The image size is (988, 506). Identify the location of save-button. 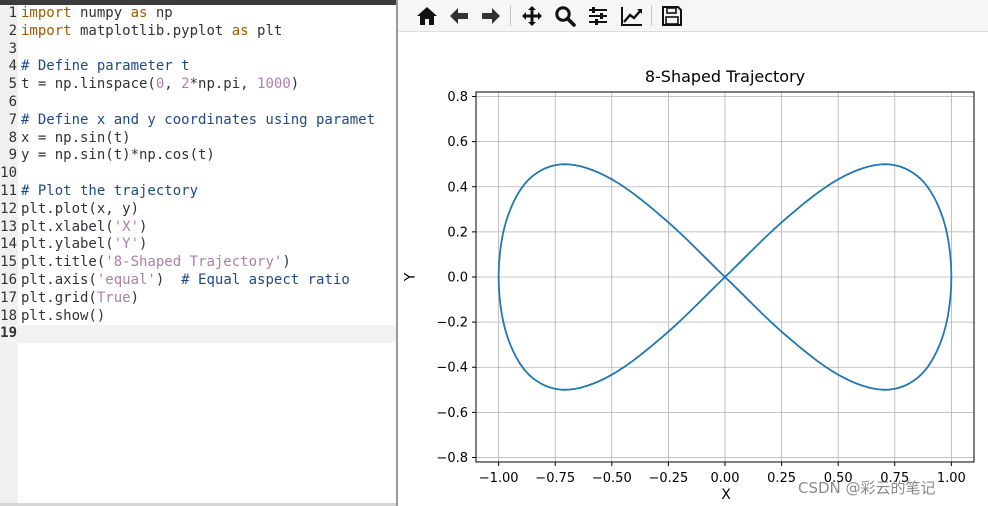
(671, 15).